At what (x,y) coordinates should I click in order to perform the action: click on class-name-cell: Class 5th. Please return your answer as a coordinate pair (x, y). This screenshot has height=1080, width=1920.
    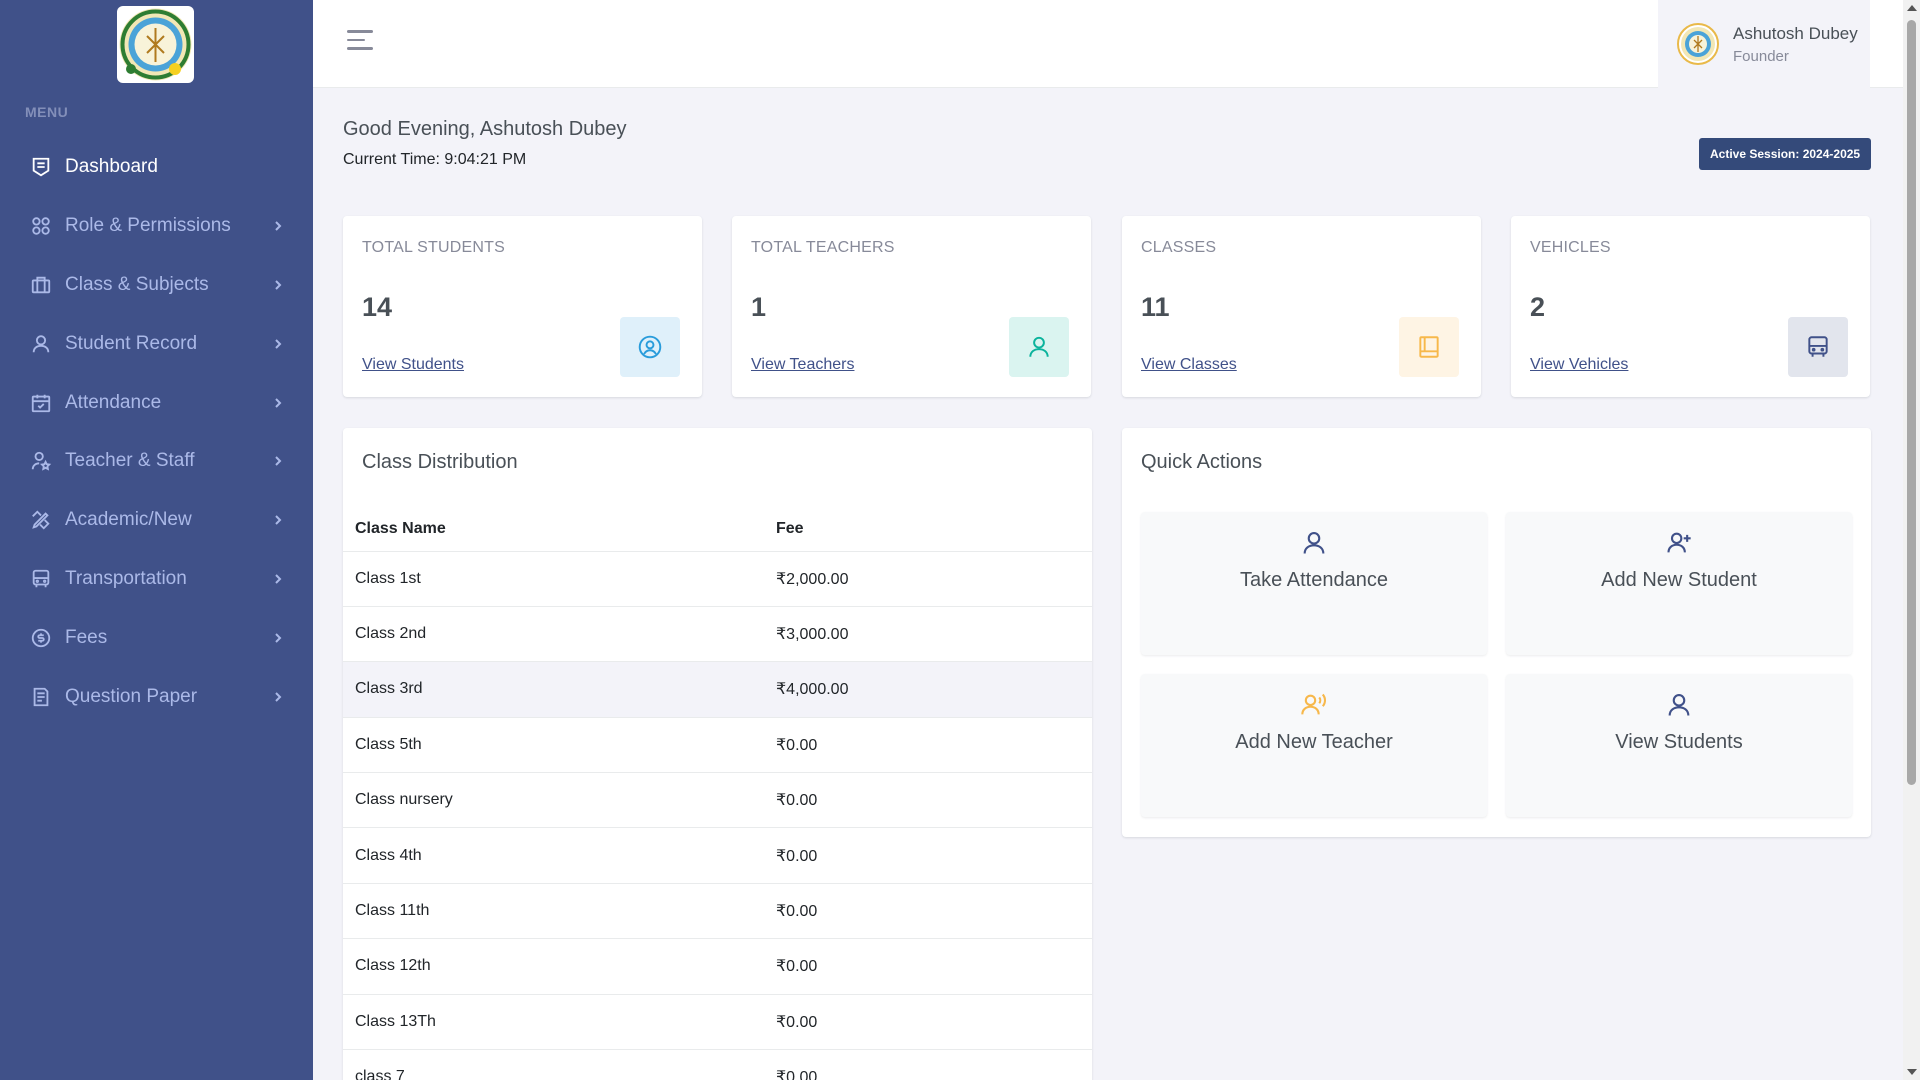
    Looking at the image, I should click on (553, 745).